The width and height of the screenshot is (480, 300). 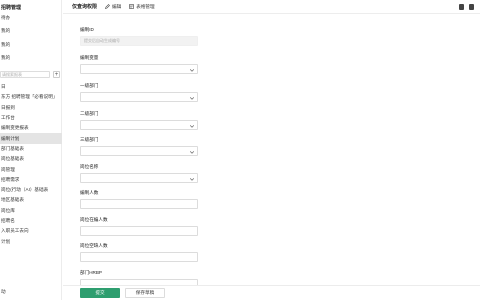 What do you see at coordinates (31, 211) in the screenshot?
I see `sidebar-item: 岗位库` at bounding box center [31, 211].